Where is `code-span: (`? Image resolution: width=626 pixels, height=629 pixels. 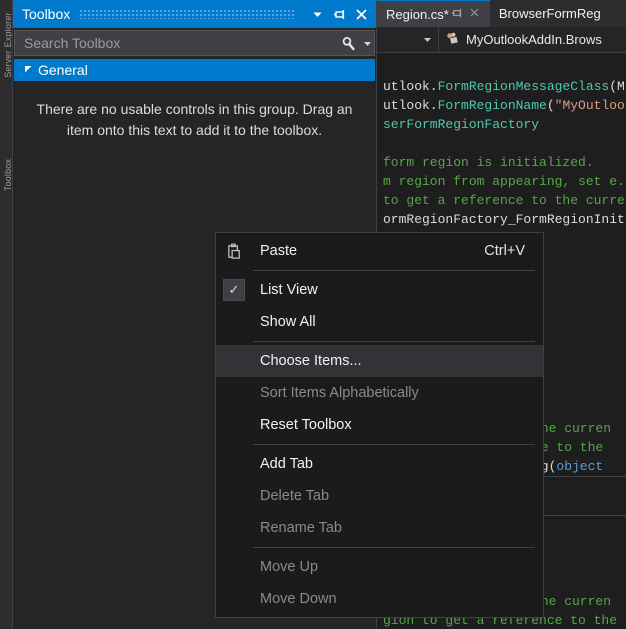
code-span: ( is located at coordinates (550, 105).